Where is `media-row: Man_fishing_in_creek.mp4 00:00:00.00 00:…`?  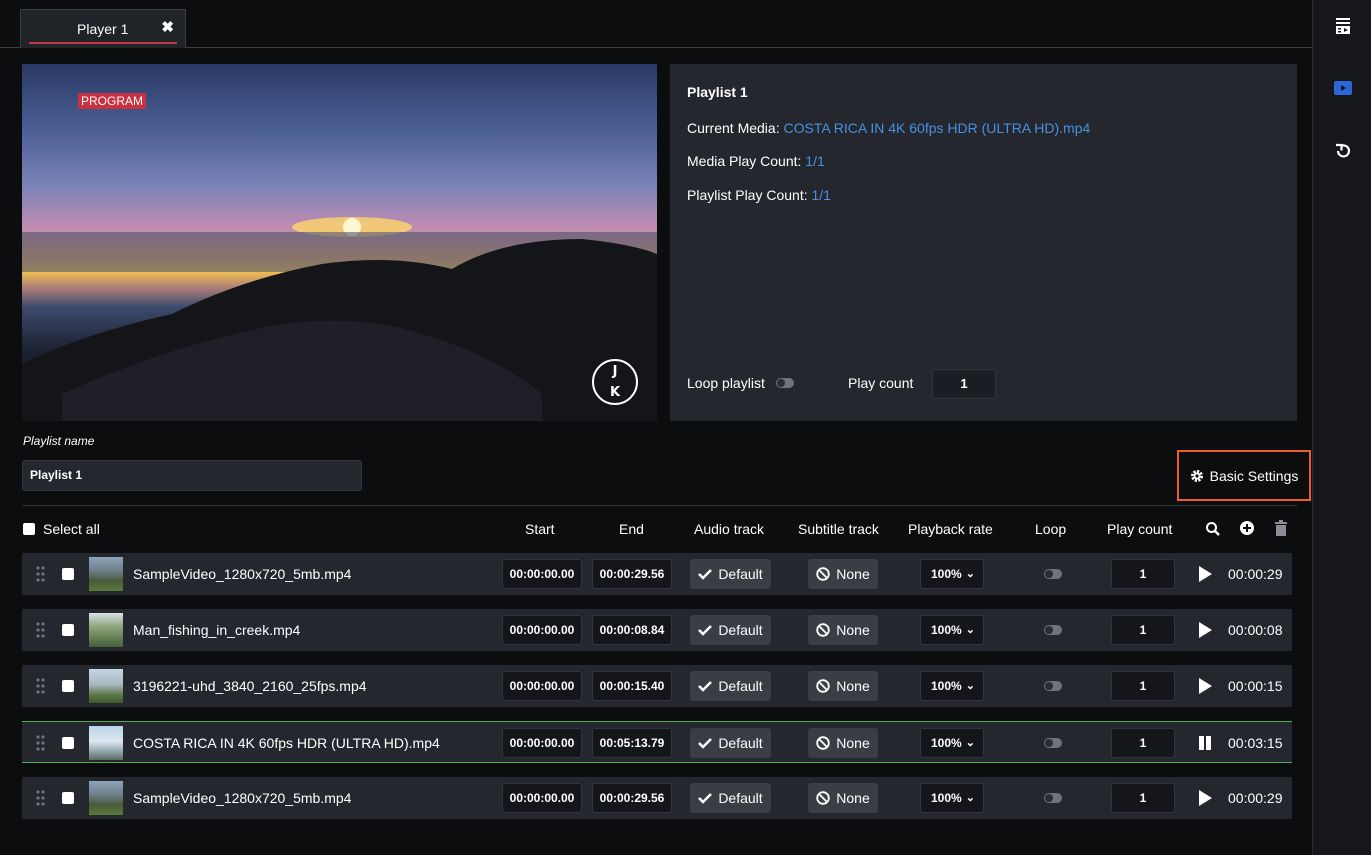
media-row: Man_fishing_in_creek.mp4 00:00:00.00 00:… is located at coordinates (657, 630).